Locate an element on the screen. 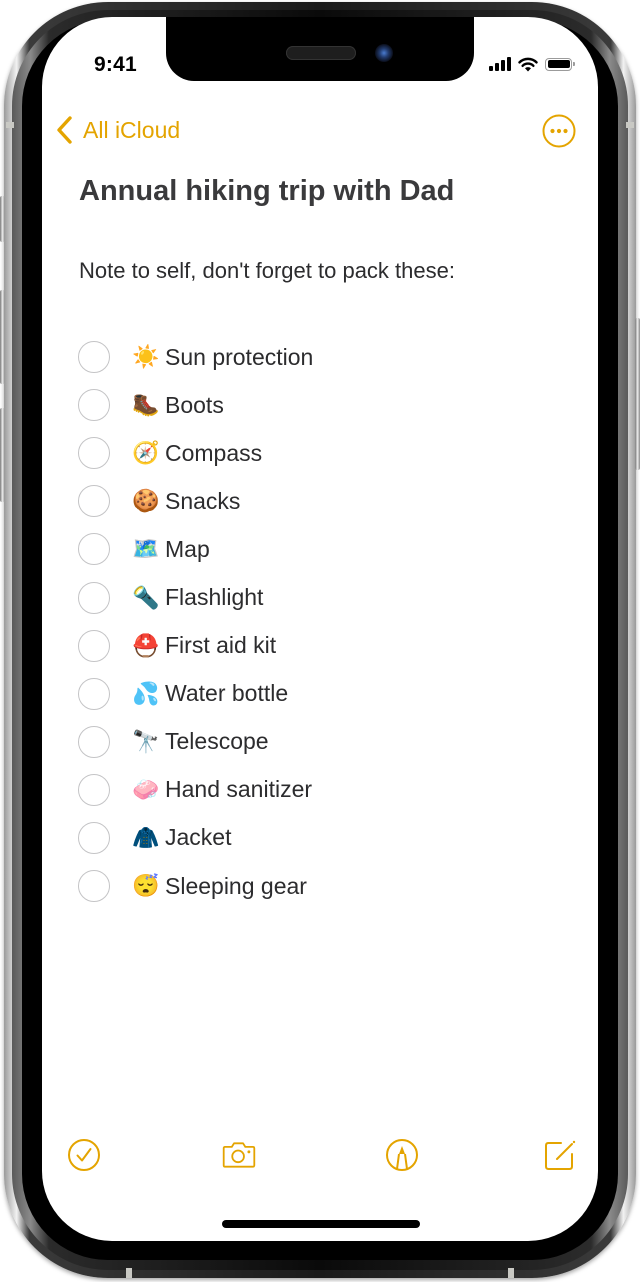 The height and width of the screenshot is (1282, 640). earpiece-speaker is located at coordinates (321, 53).